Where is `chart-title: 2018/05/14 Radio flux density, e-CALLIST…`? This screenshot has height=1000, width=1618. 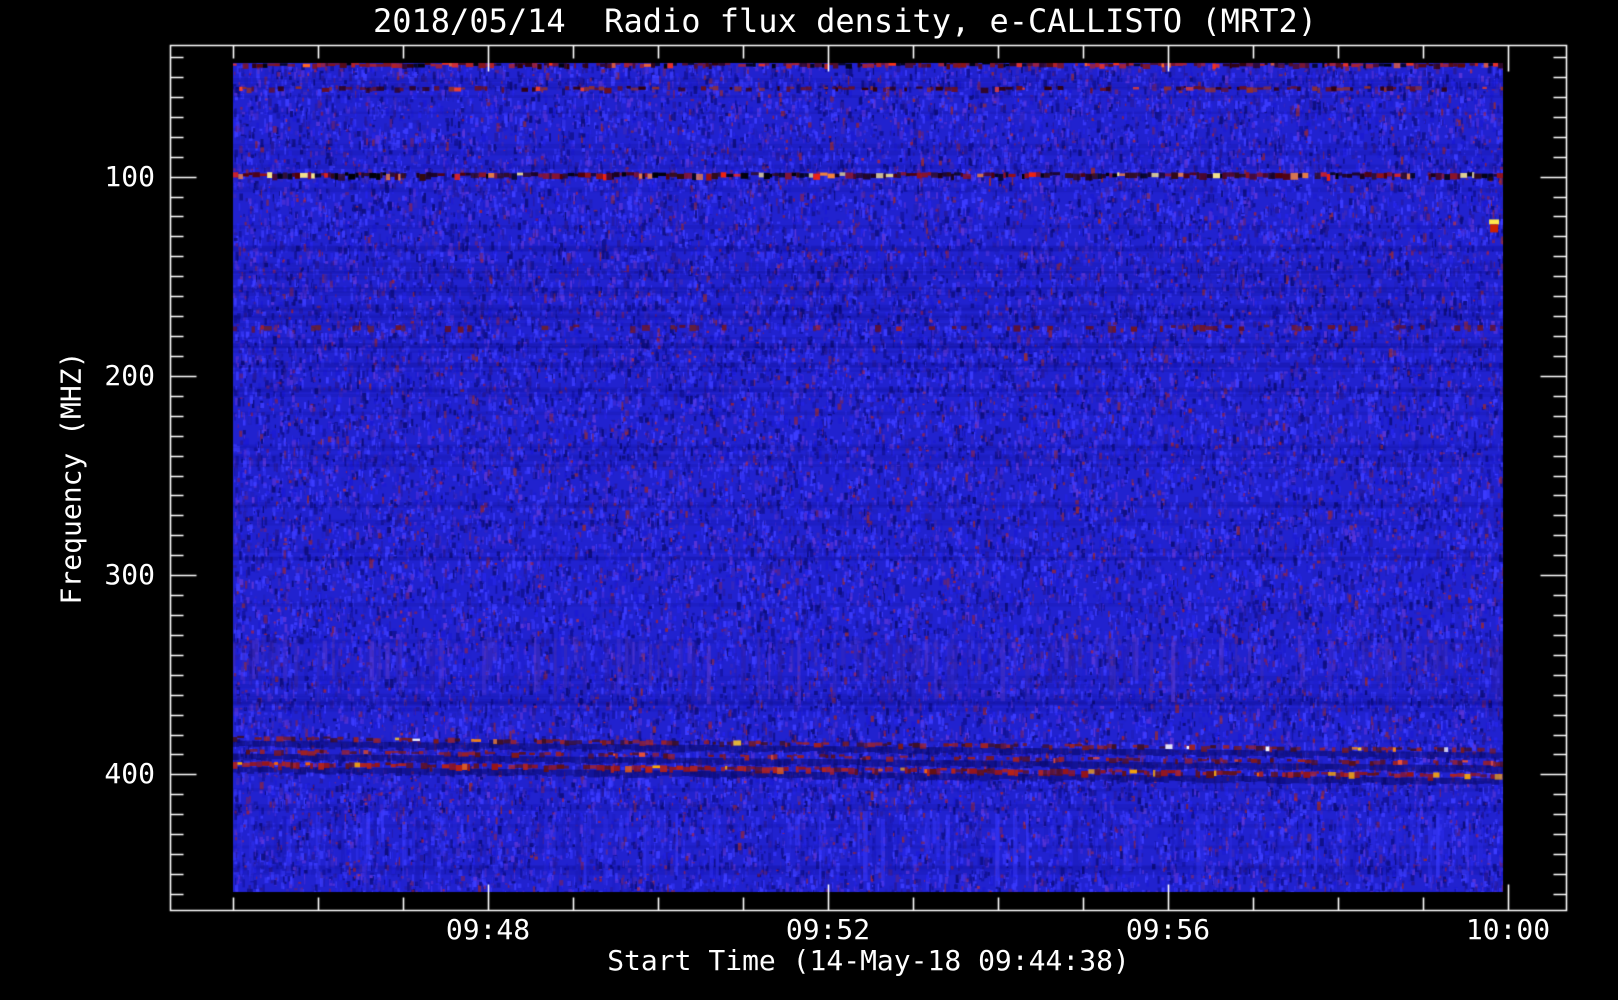 chart-title: 2018/05/14 Radio flux density, e-CALLIST… is located at coordinates (844, 21).